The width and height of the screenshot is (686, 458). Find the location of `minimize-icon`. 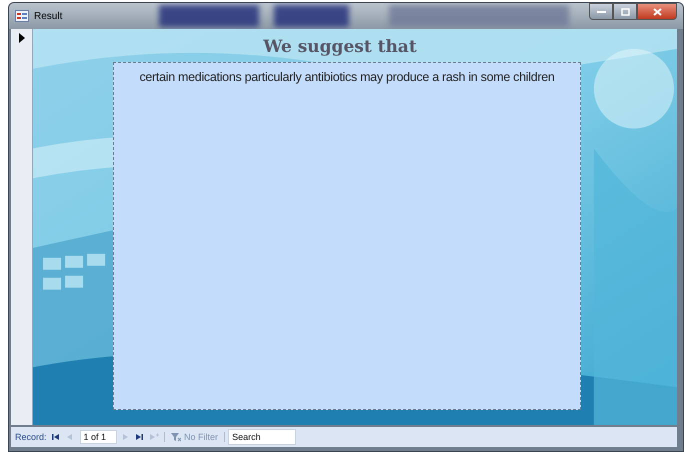

minimize-icon is located at coordinates (601, 12).